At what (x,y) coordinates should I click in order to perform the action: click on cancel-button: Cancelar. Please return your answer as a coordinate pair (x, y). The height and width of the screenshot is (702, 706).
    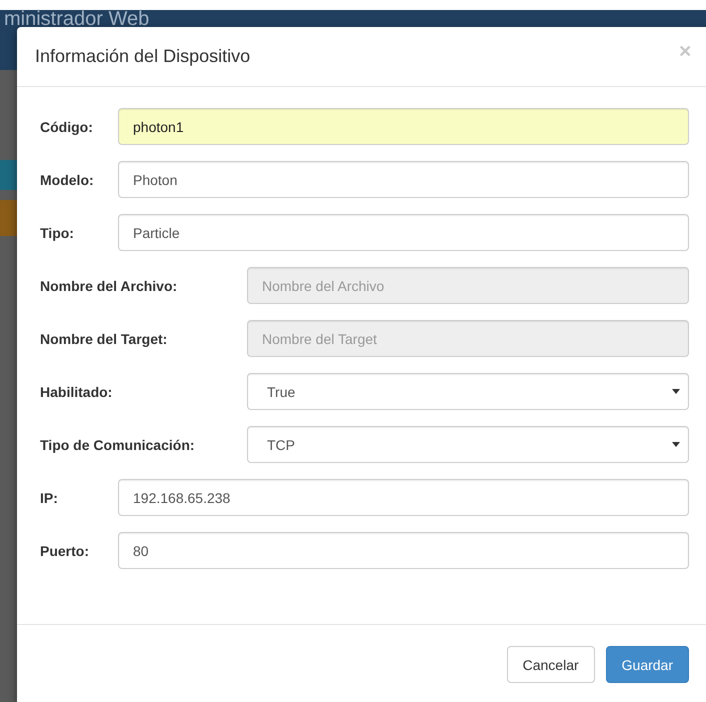
    Looking at the image, I should click on (550, 664).